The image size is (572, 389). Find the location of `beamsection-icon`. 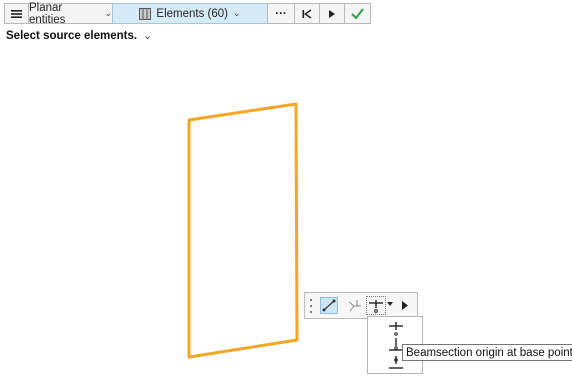

beamsection-icon is located at coordinates (376, 306).